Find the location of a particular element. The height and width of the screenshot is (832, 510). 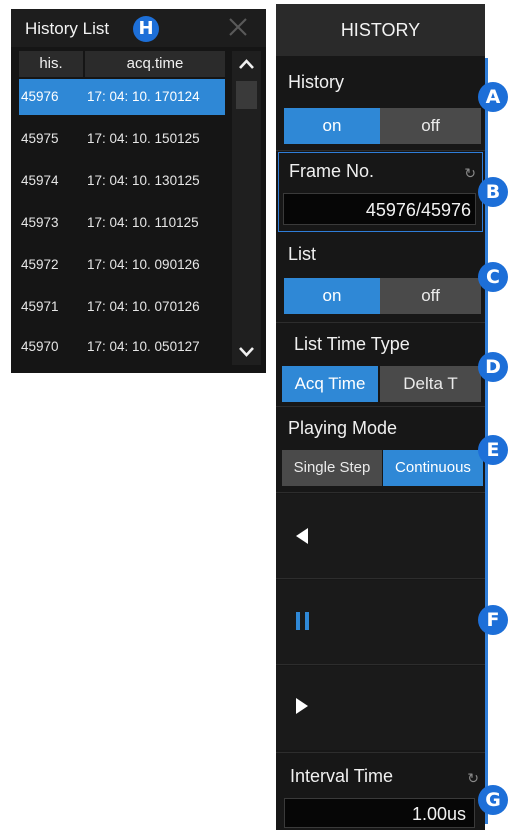

frame-no-label: Frame No. is located at coordinates (332, 171).